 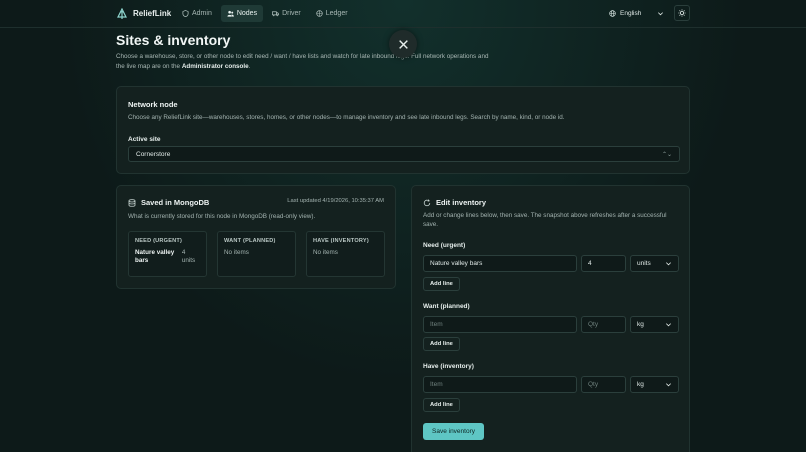 What do you see at coordinates (236, 252) in the screenshot?
I see `want-empty-text: No items` at bounding box center [236, 252].